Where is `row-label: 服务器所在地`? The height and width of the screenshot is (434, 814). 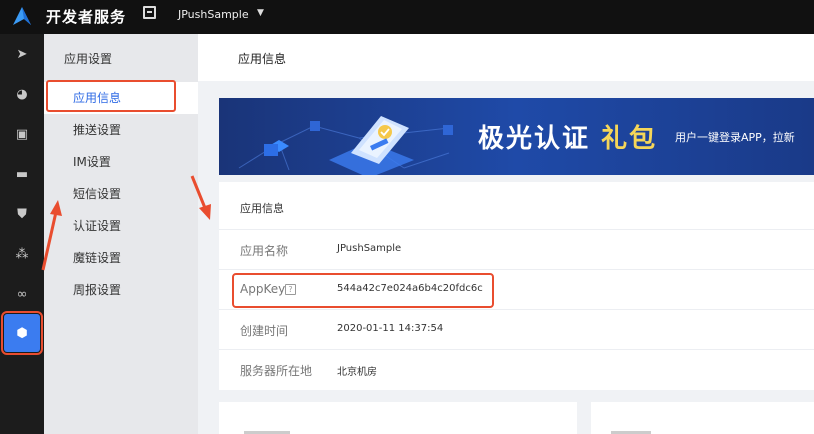
row-label: 服务器所在地 is located at coordinates (276, 371).